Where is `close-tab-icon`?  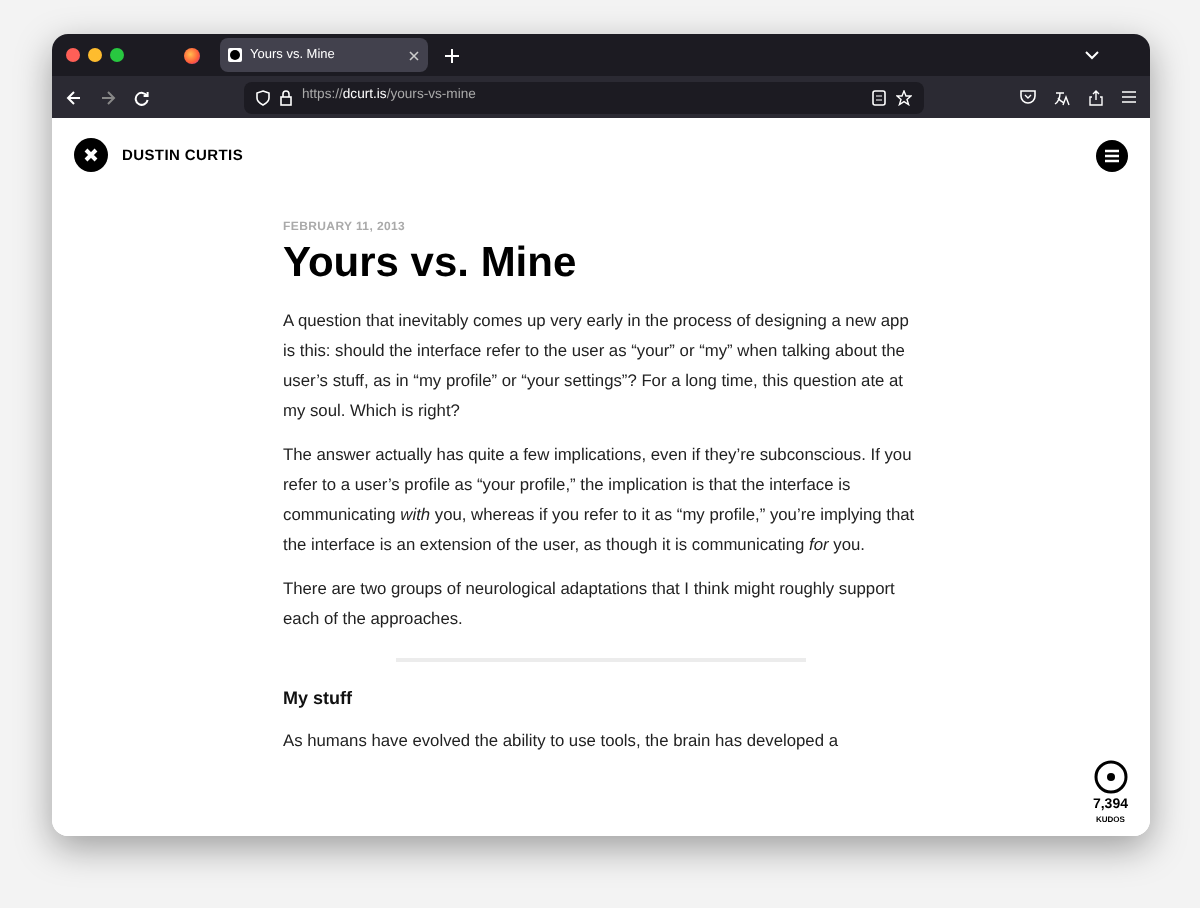
close-tab-icon is located at coordinates (414, 55).